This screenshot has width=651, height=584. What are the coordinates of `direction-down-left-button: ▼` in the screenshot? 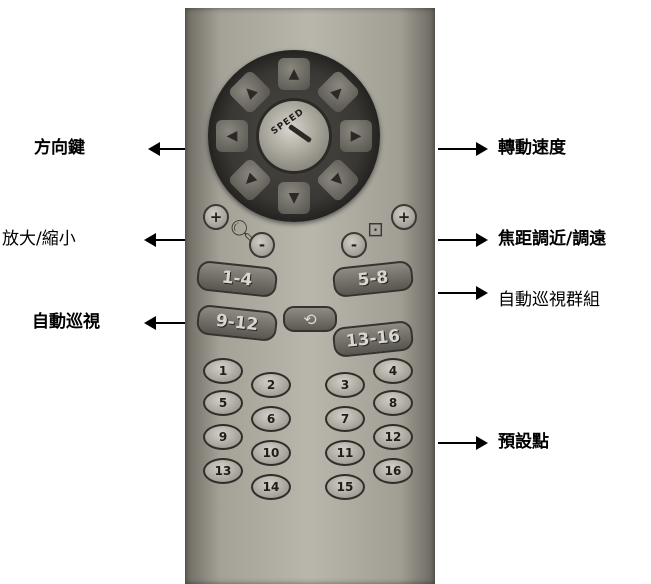 It's located at (250, 180).